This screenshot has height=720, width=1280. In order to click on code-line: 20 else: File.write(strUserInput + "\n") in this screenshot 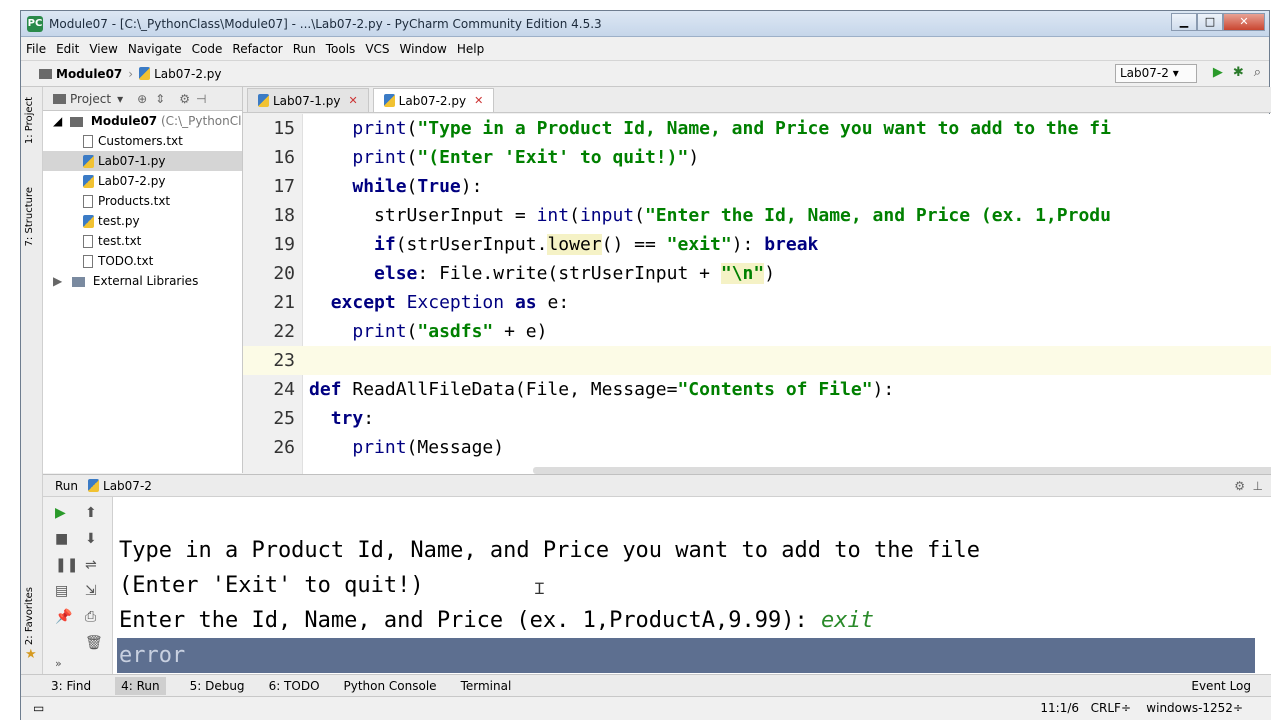, I will do `click(757, 273)`.